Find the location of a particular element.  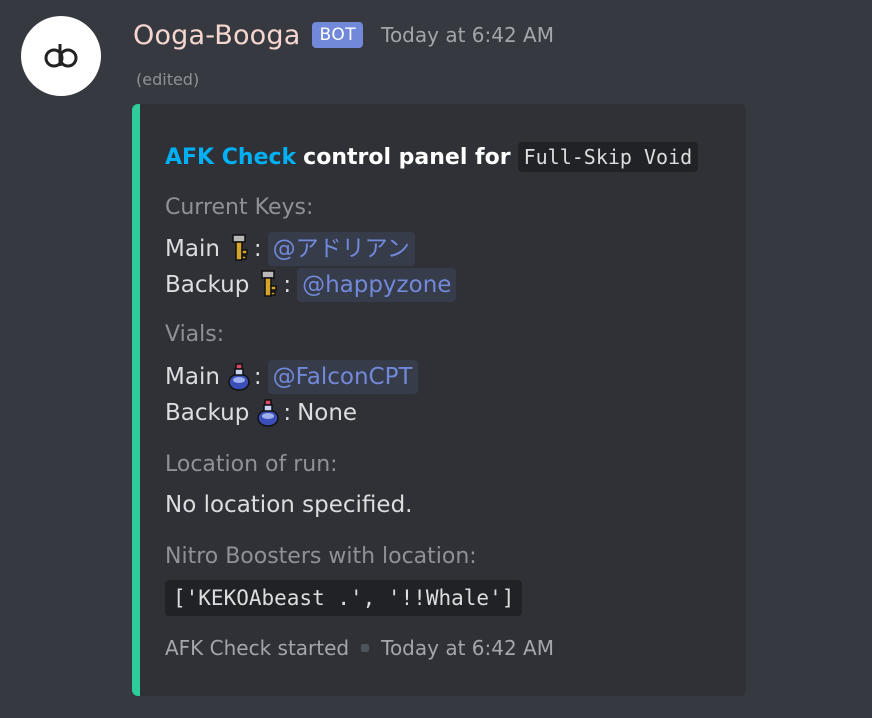

embed-title-text: control panel for is located at coordinates (407, 157).